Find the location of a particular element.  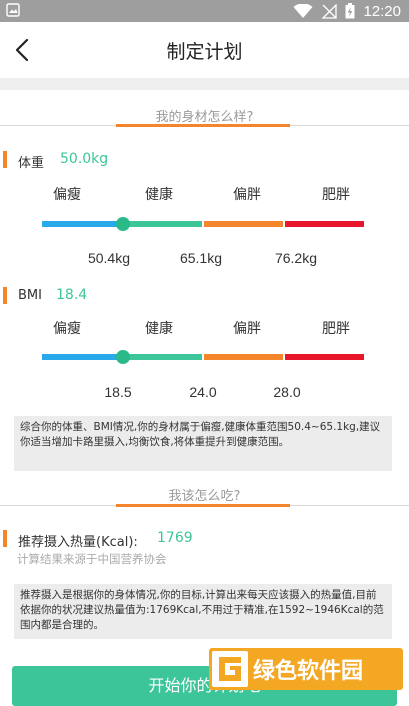

weight-category-thin: 偏瘦 is located at coordinates (67, 195).